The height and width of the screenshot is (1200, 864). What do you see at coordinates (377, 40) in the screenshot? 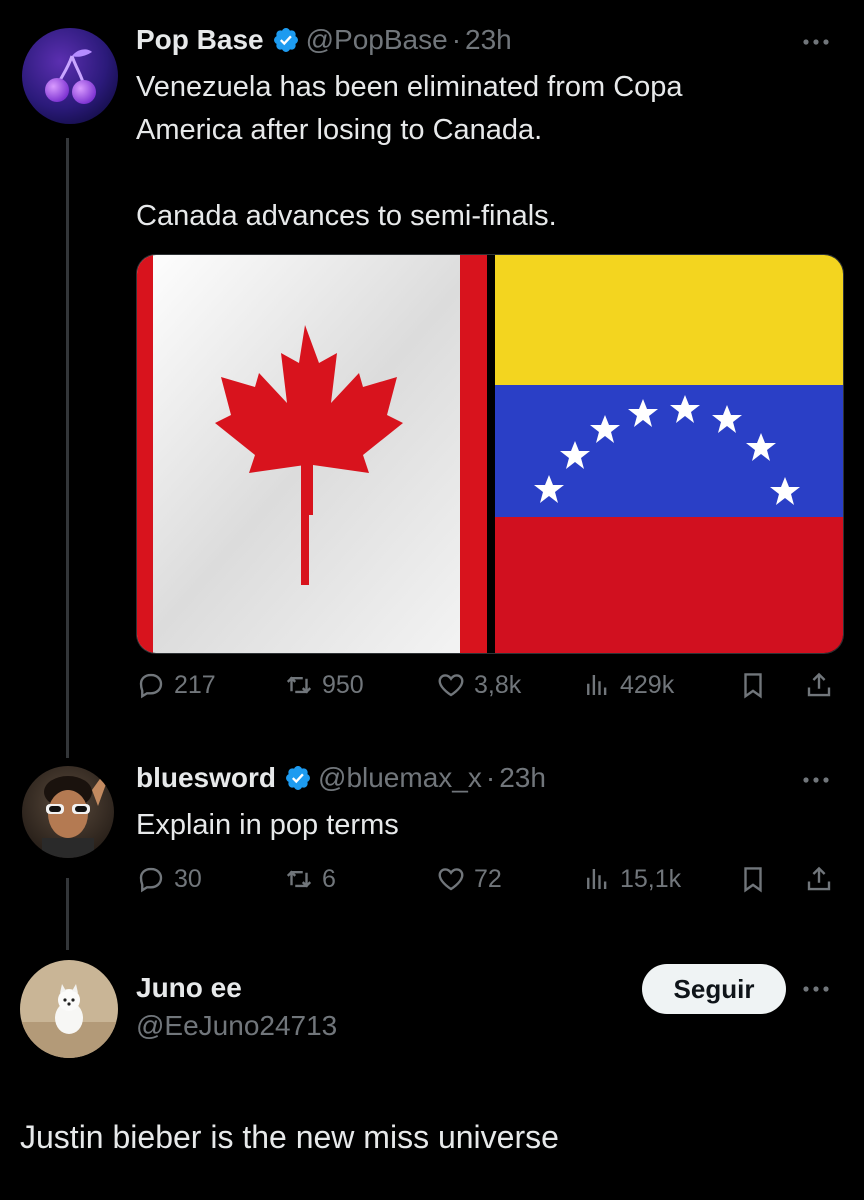
I see `author-handle: @PopBase` at bounding box center [377, 40].